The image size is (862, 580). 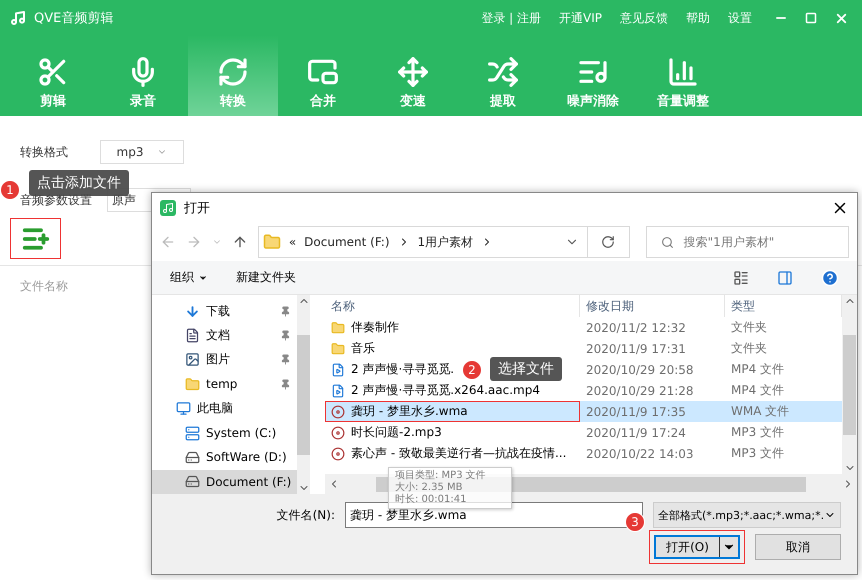 I want to click on file-name-cell: 音乐, so click(x=350, y=348).